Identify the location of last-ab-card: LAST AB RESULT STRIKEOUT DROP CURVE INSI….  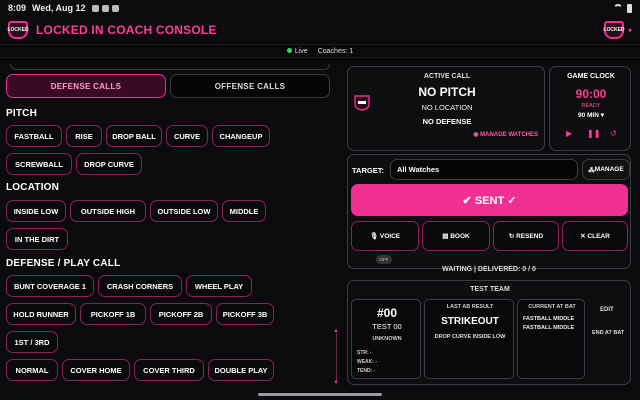
(469, 339).